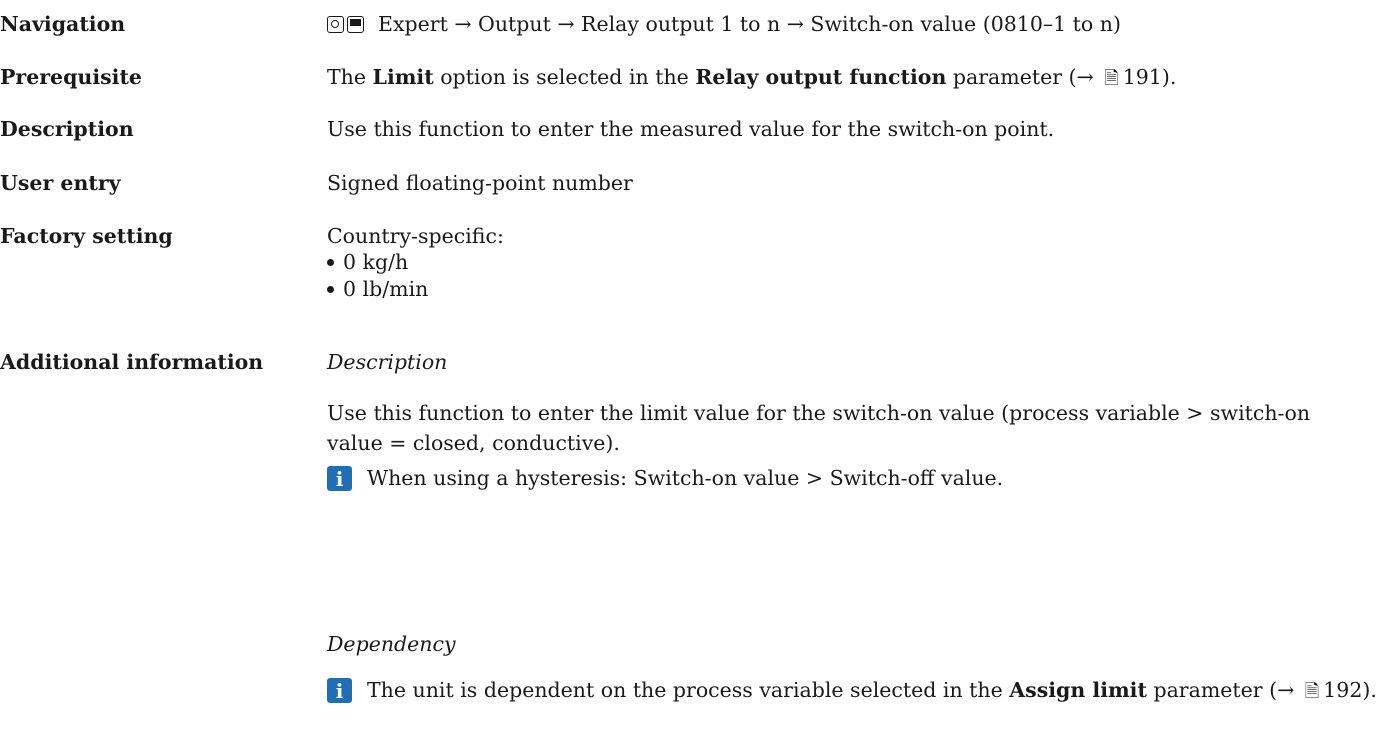 The height and width of the screenshot is (733, 1384). What do you see at coordinates (345, 24) in the screenshot?
I see `nav-icons` at bounding box center [345, 24].